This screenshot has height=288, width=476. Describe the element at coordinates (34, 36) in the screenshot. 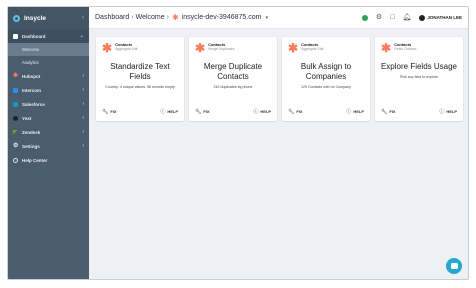

I see `sidebar-item-label: Dashboard` at that location.